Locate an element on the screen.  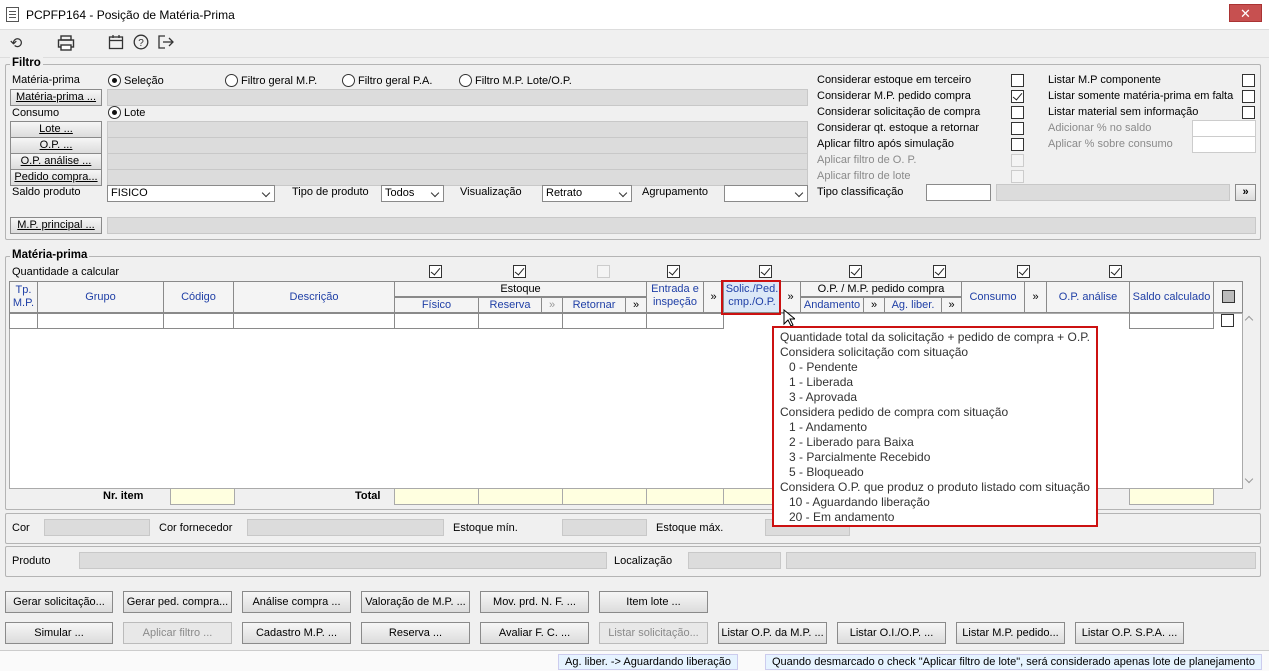
radio-filtro-mp-lote-op-label: Filtro M.P. Lote/O.P. is located at coordinates (523, 81).